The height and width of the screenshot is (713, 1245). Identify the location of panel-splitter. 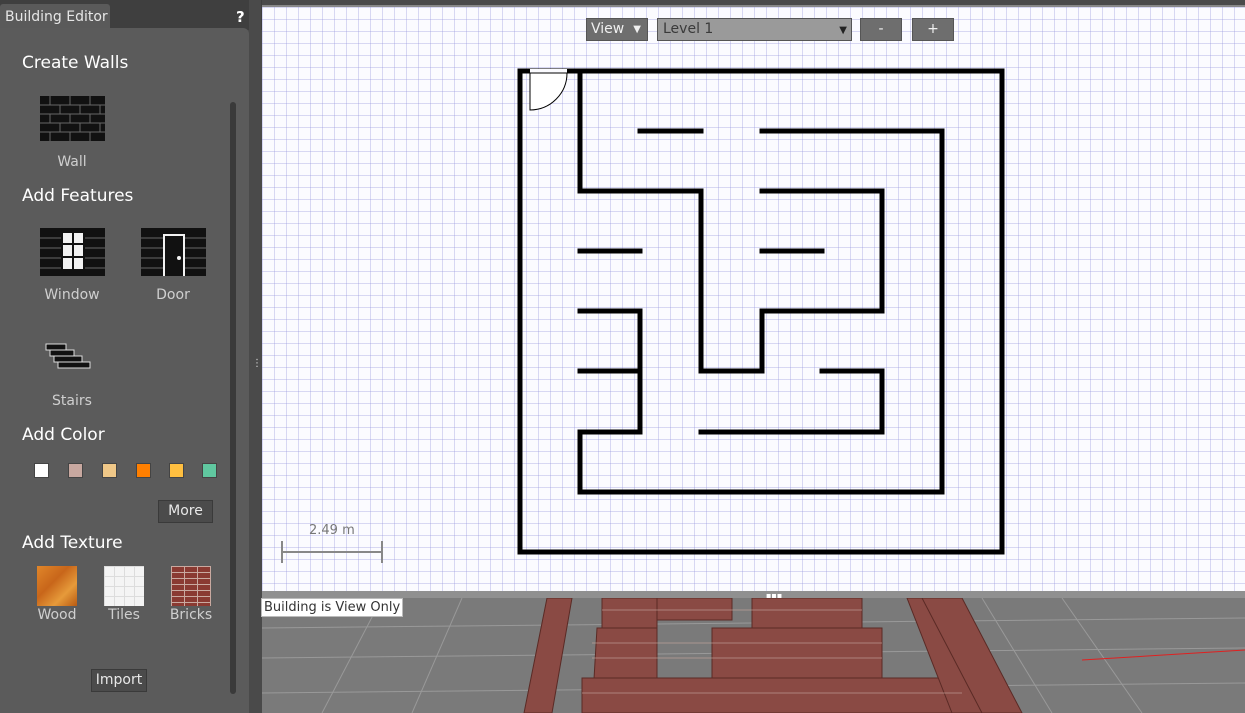
(255, 356).